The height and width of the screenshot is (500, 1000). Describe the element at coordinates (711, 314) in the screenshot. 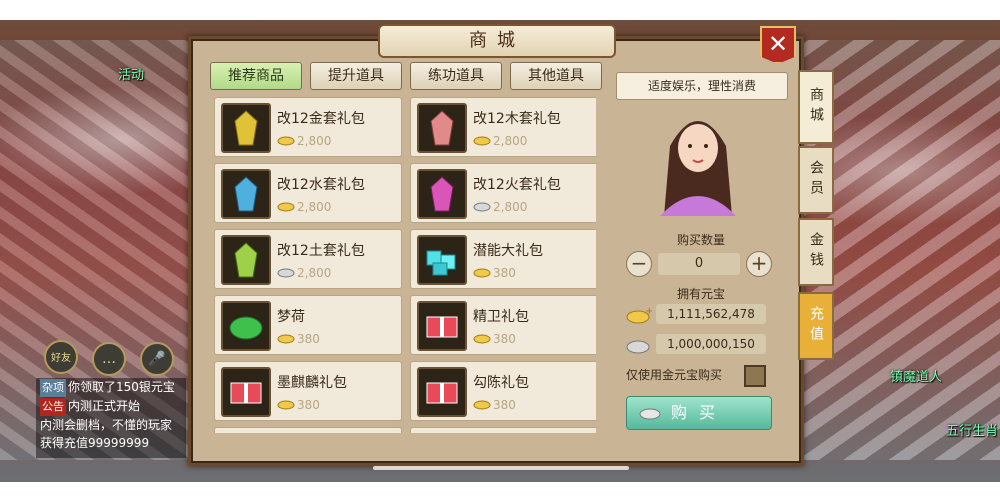

I see `gold-balance: 1,111,562,478` at that location.